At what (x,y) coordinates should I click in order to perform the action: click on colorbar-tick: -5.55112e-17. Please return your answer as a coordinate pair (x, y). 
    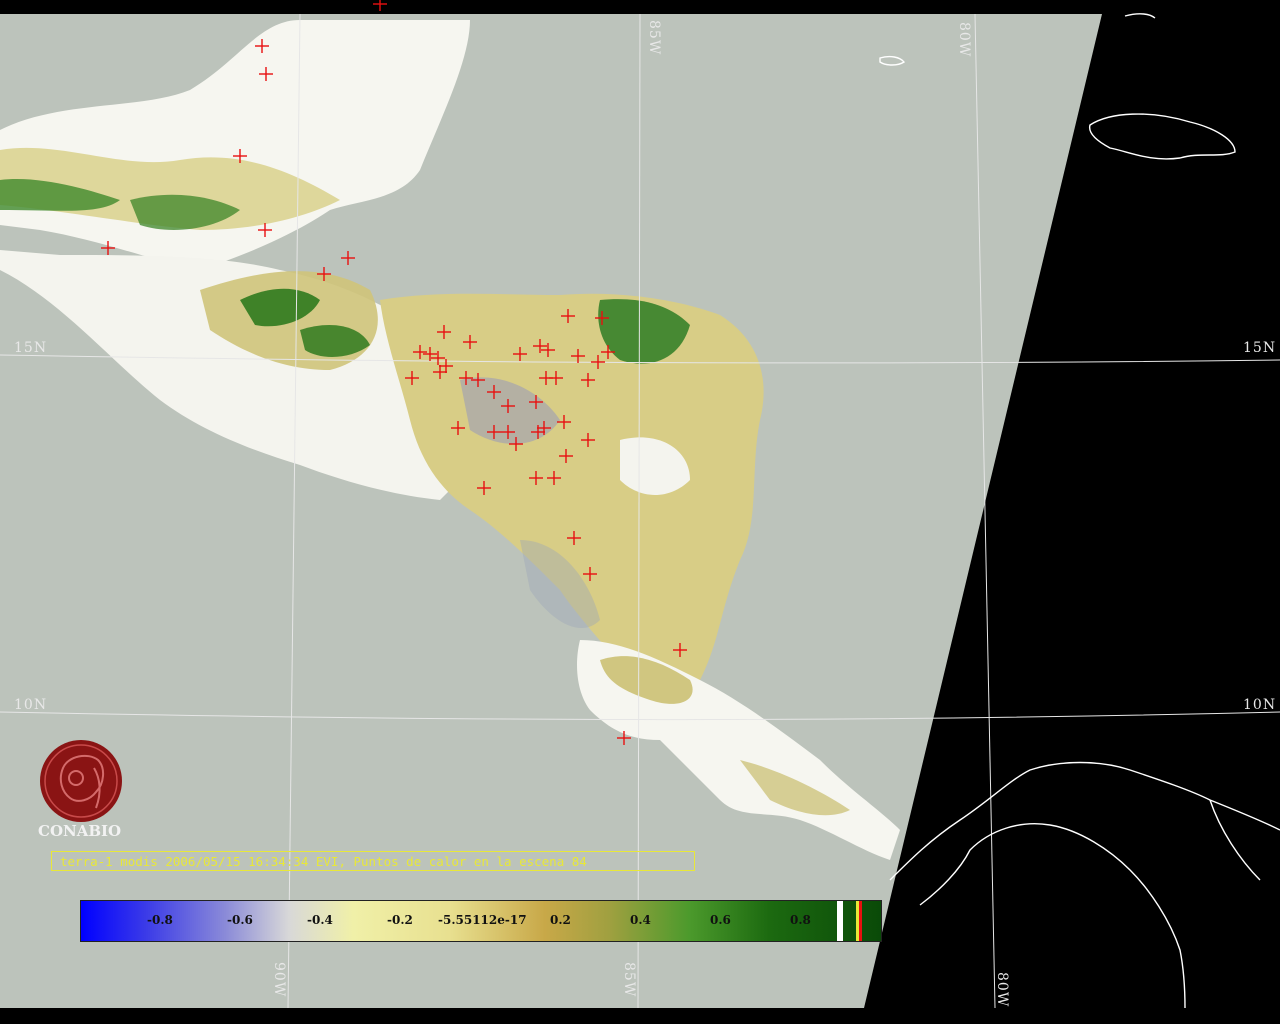
    Looking at the image, I should click on (482, 920).